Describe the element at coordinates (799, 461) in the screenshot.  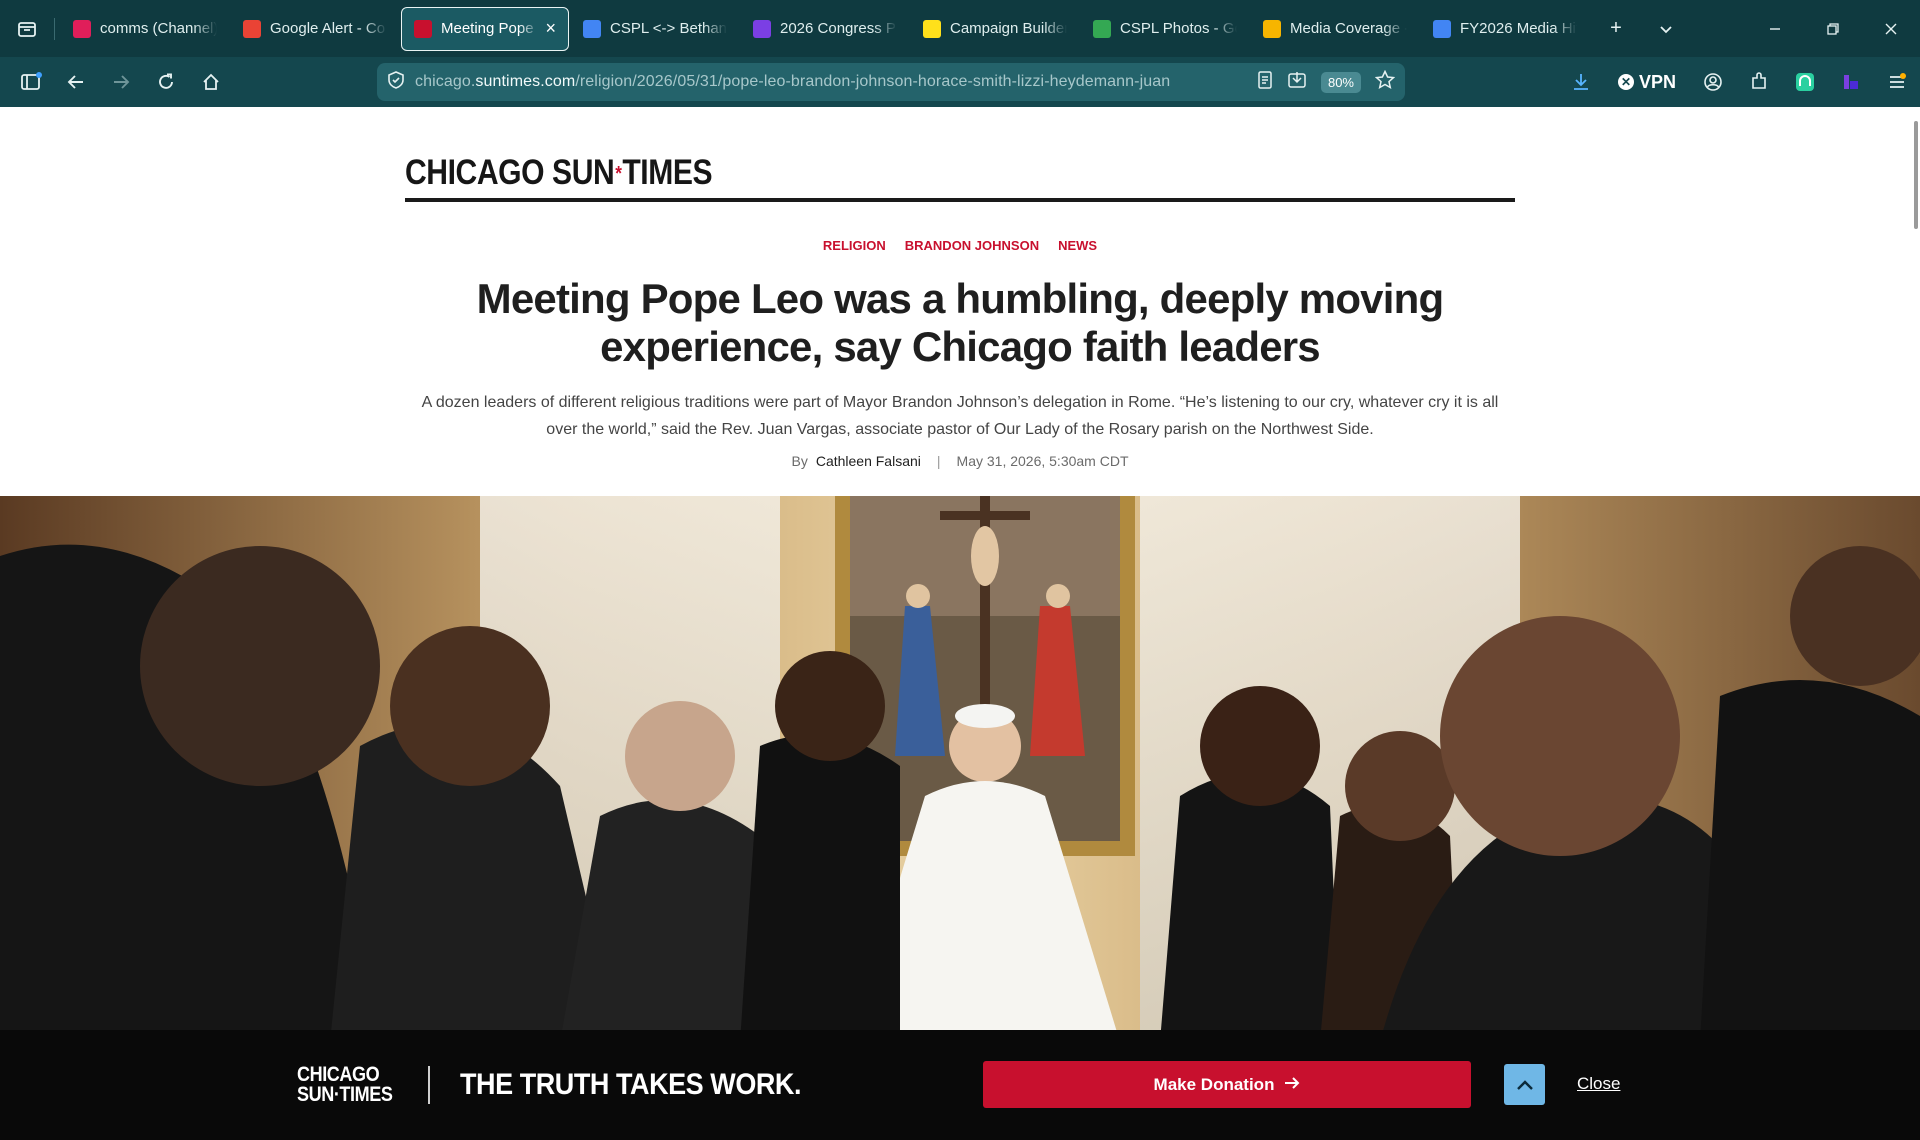
I see `byline-by: By` at that location.